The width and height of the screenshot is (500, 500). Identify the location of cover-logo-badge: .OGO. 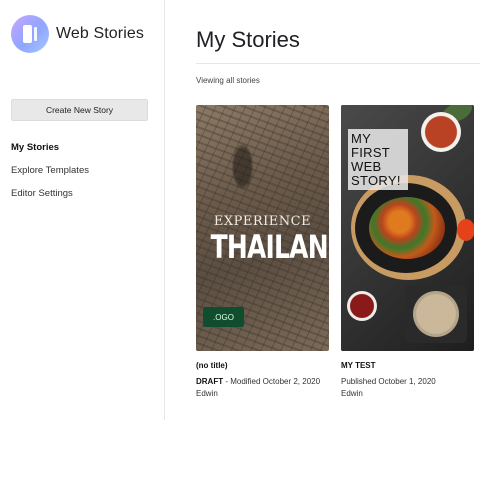
(223, 317).